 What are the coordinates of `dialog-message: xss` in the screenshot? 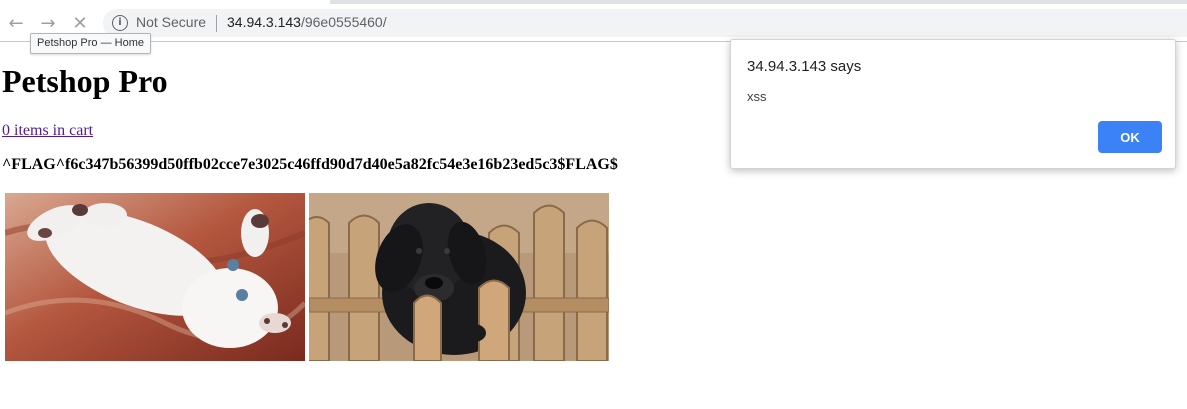 It's located at (757, 96).